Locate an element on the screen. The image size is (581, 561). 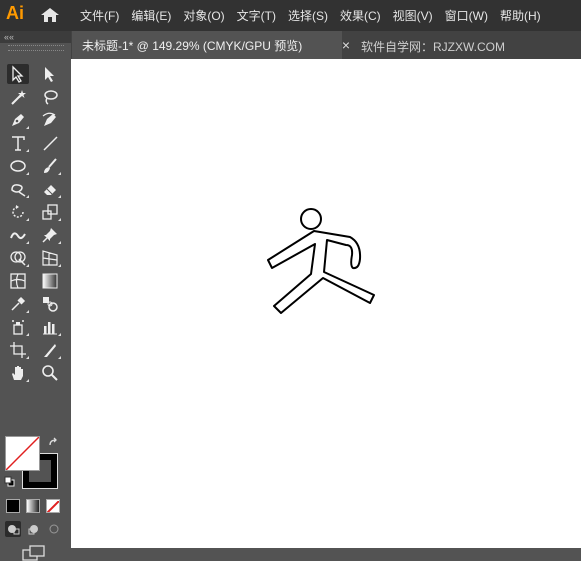
eyedropper-tool is located at coordinates (18, 304).